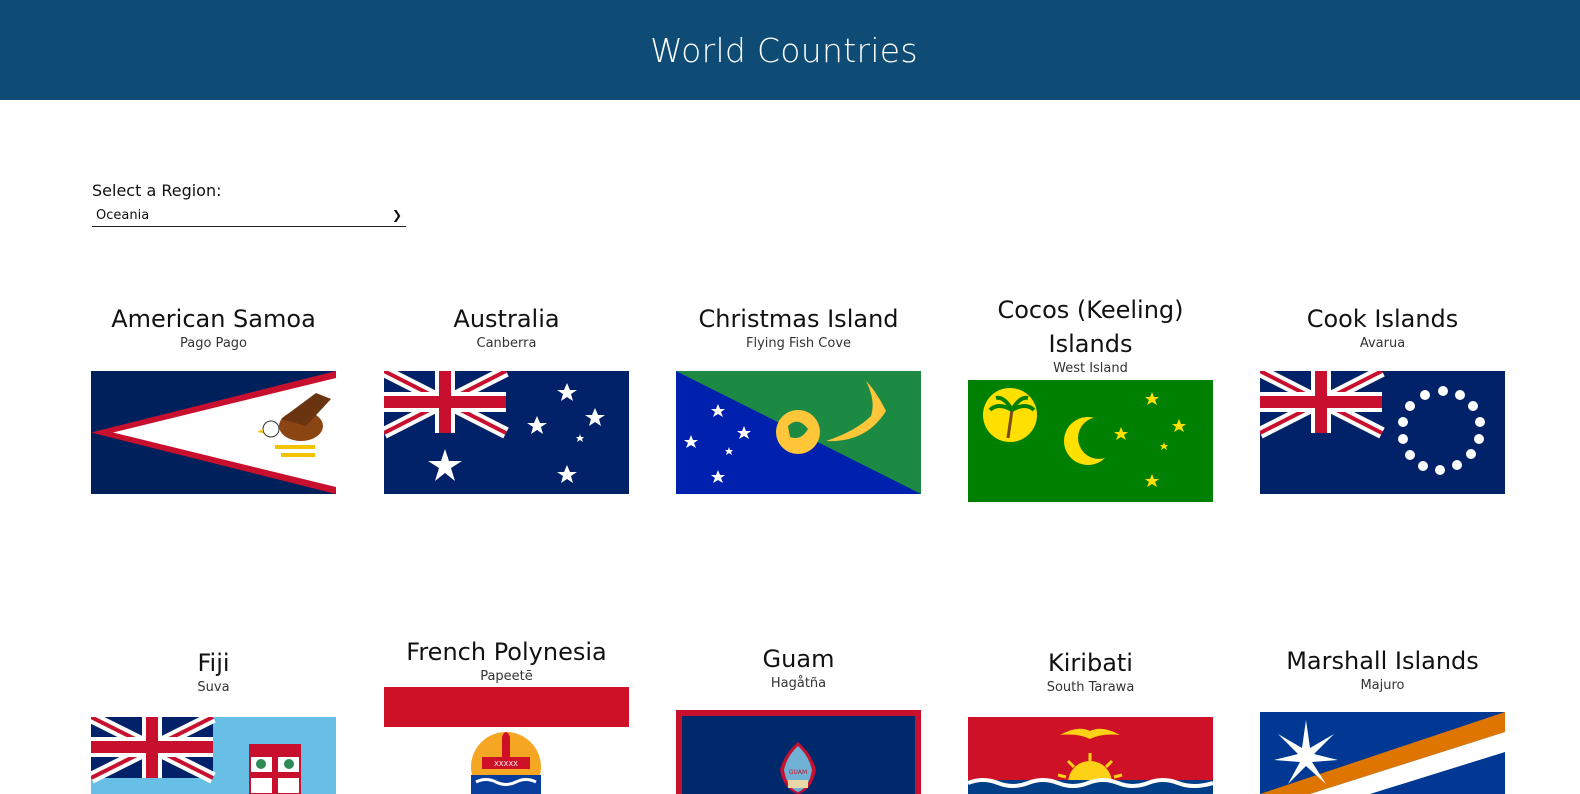 The image size is (1580, 794). What do you see at coordinates (506, 432) in the screenshot?
I see `australia-flag-icon` at bounding box center [506, 432].